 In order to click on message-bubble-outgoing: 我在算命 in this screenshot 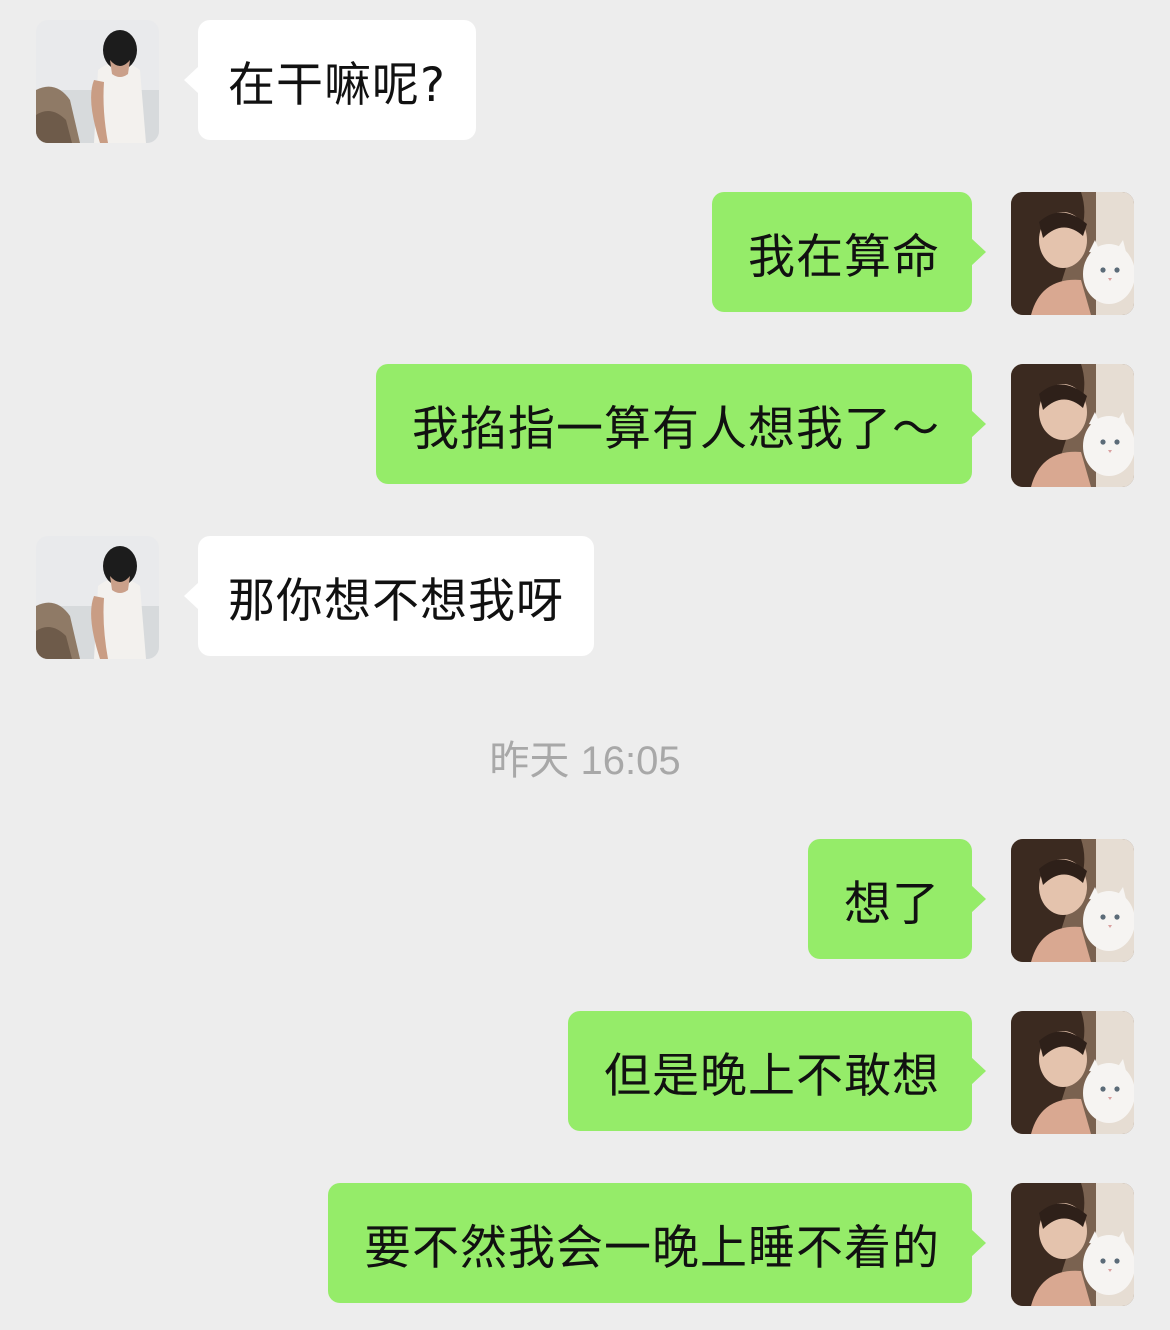, I will do `click(849, 252)`.